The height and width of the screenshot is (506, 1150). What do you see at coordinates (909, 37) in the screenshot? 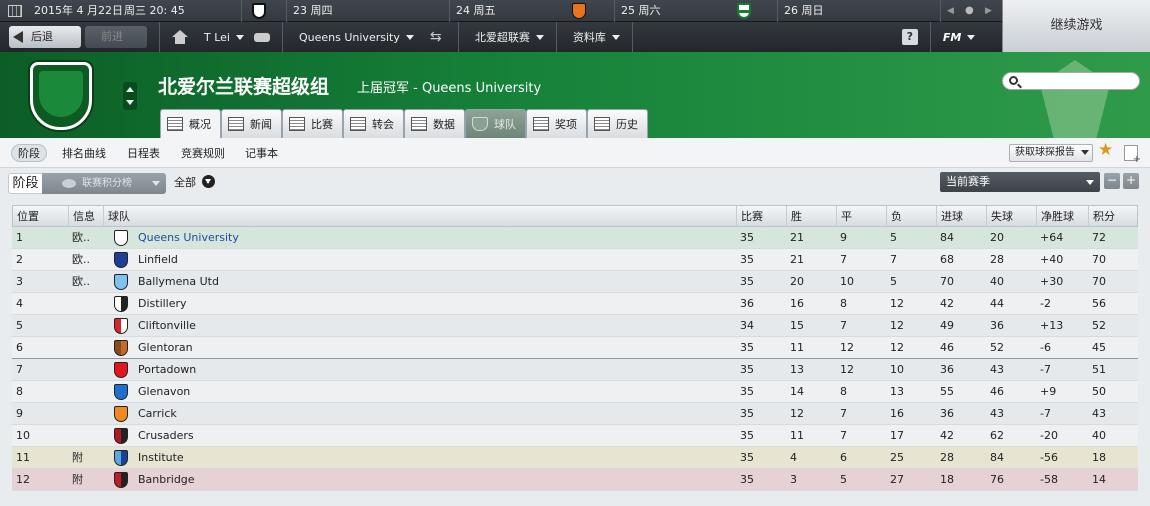
I see `help-button: ?` at bounding box center [909, 37].